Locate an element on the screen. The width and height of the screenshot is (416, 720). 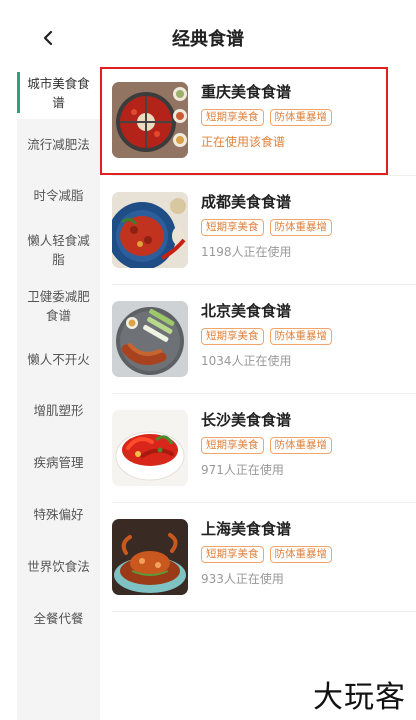
sidebar-item-disease: 疾病管理 is located at coordinates (58, 462).